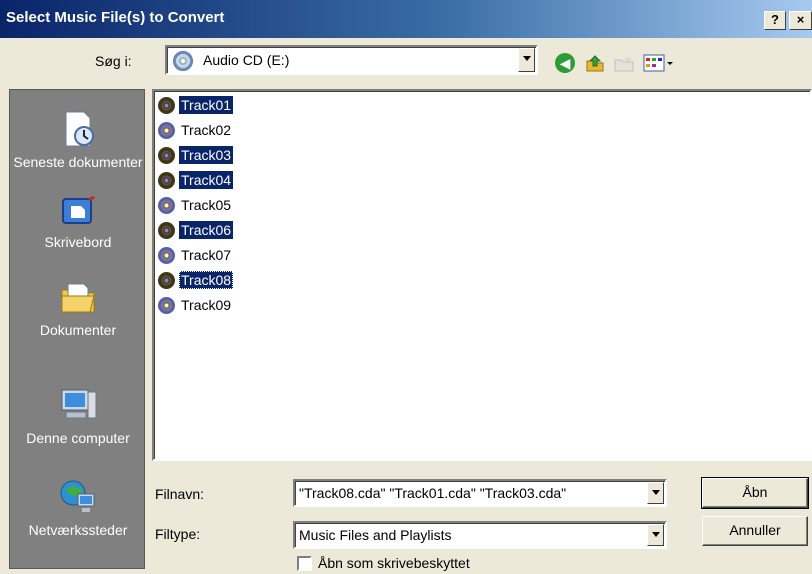  I want to click on place-recent-label: Seneste dokumenter, so click(78, 162).